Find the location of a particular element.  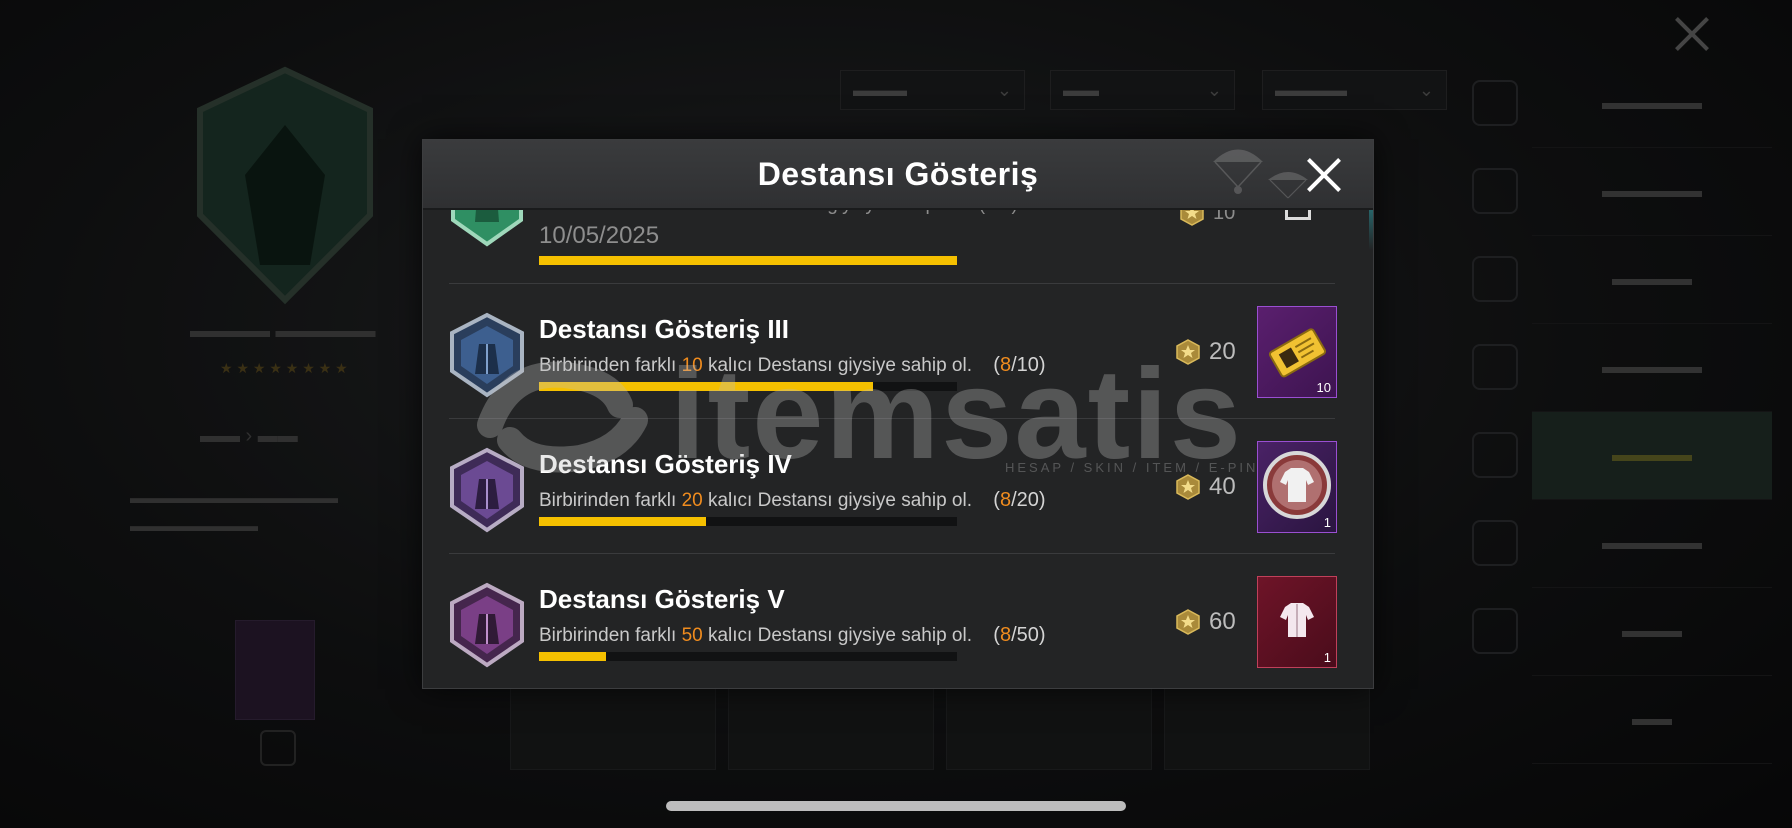

blue-tier-badge-icon is located at coordinates (487, 355).